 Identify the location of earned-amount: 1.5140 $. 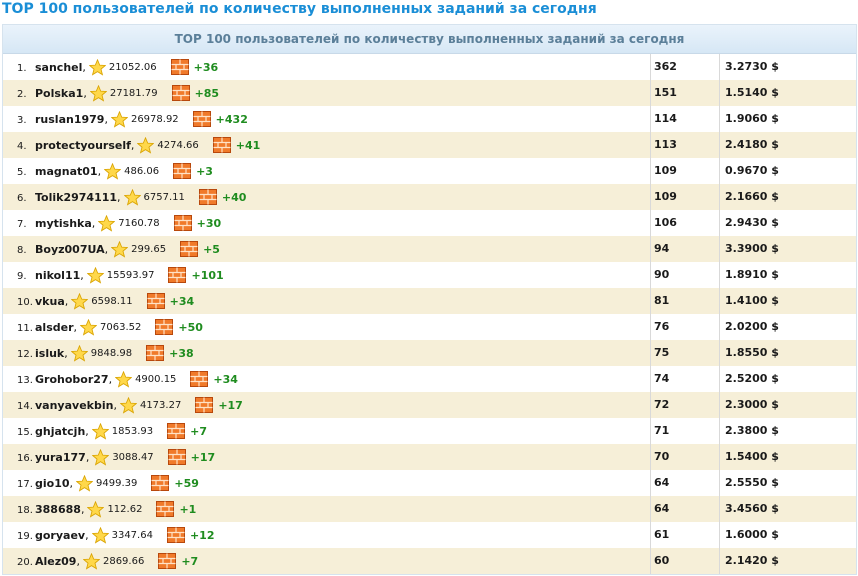
(752, 92).